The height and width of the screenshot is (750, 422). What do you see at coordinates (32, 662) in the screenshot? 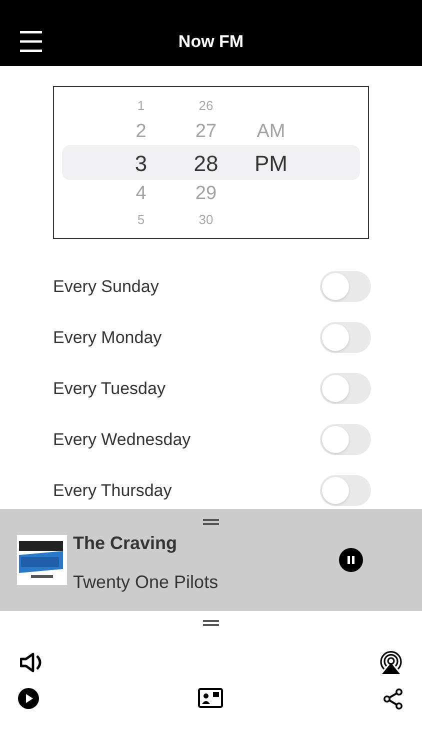
I see `speaker-icon` at bounding box center [32, 662].